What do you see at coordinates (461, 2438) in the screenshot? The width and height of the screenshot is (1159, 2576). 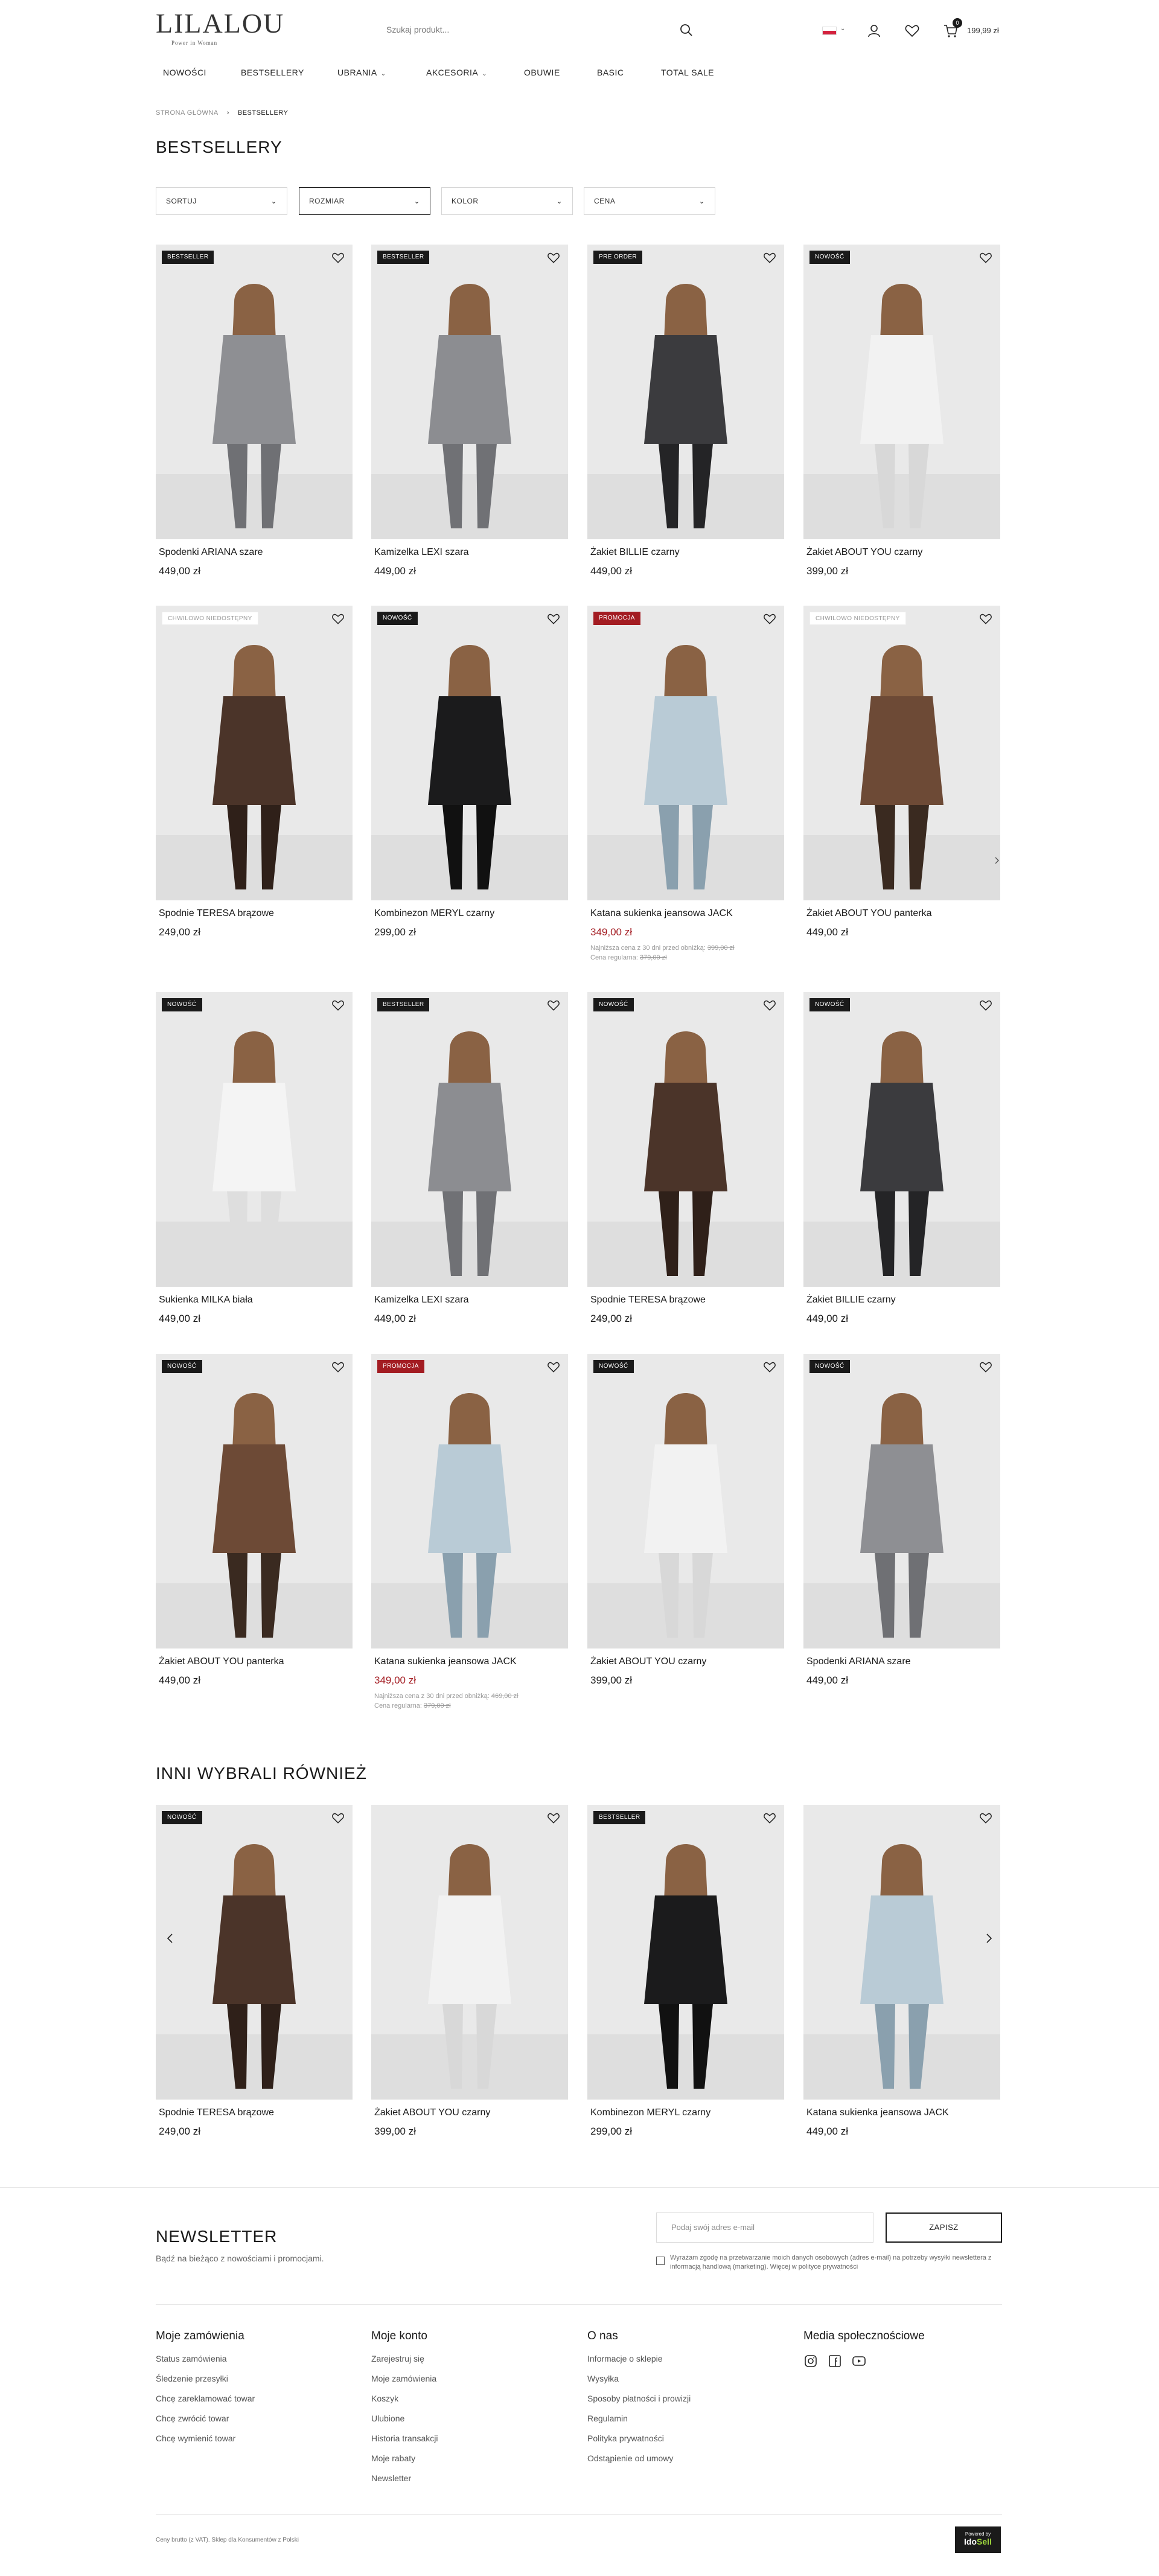 I see `footer-link: Historia transakcji` at bounding box center [461, 2438].